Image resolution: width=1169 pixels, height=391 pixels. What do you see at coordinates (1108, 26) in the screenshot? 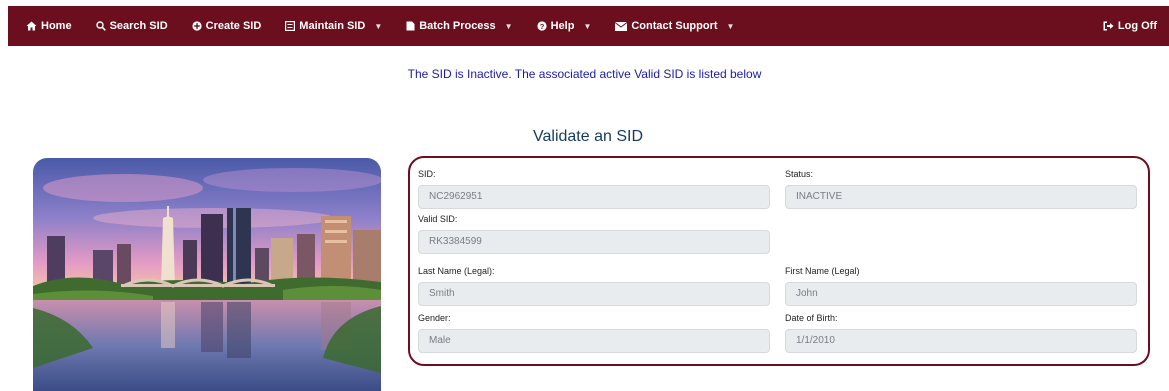
I see `logoff-icon` at bounding box center [1108, 26].